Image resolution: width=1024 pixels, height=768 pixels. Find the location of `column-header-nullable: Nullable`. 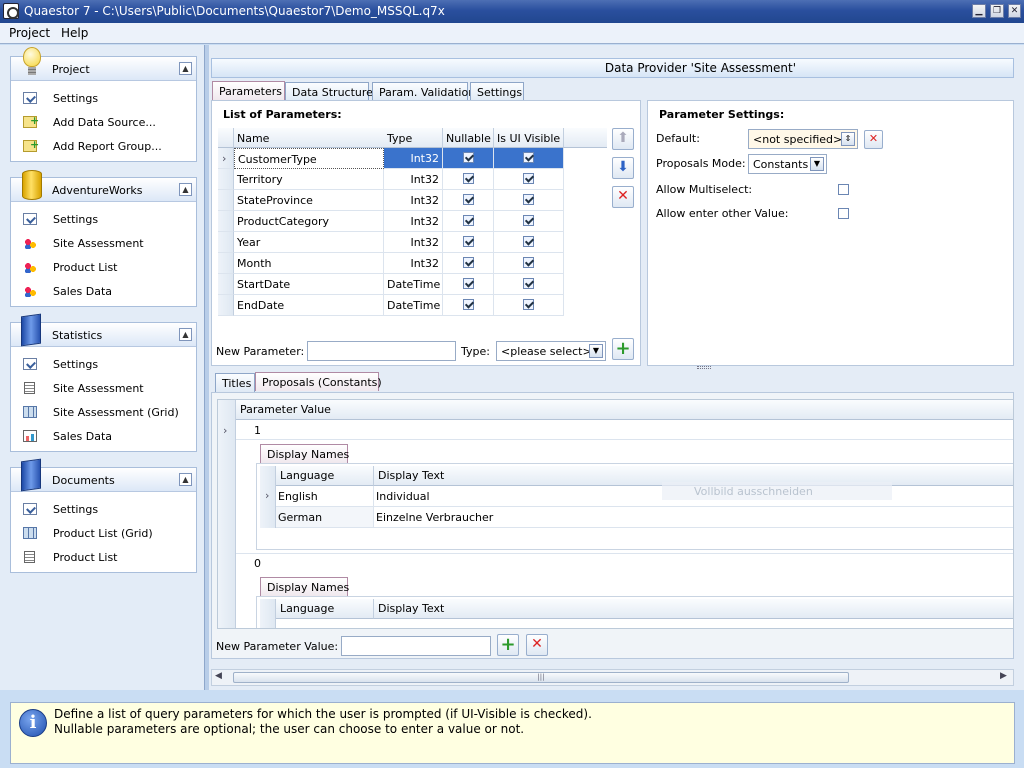

column-header-nullable: Nullable is located at coordinates (468, 138).